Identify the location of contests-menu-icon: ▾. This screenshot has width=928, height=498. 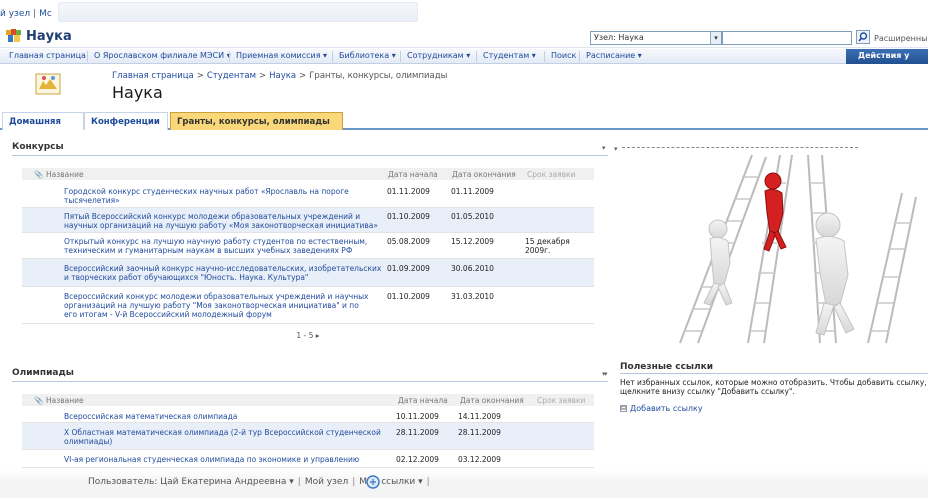
(604, 148).